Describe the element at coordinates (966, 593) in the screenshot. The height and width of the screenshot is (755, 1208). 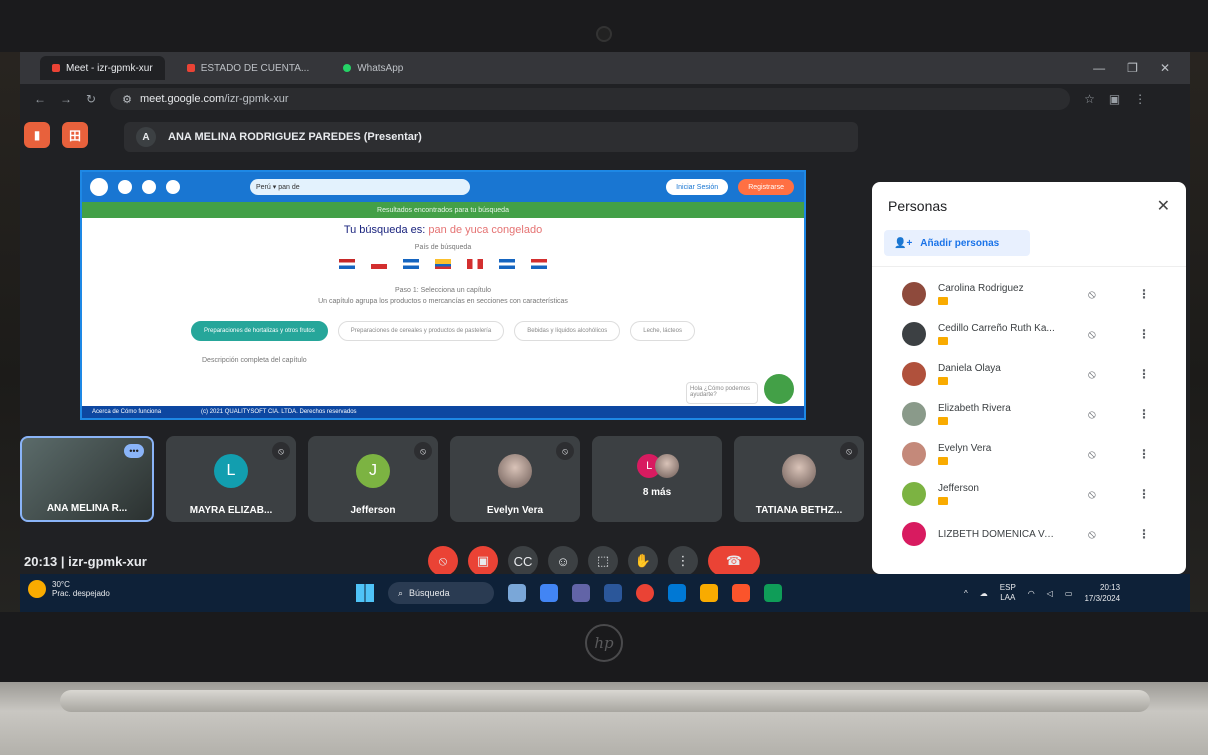
I see `chevron-up-icon: ^` at that location.